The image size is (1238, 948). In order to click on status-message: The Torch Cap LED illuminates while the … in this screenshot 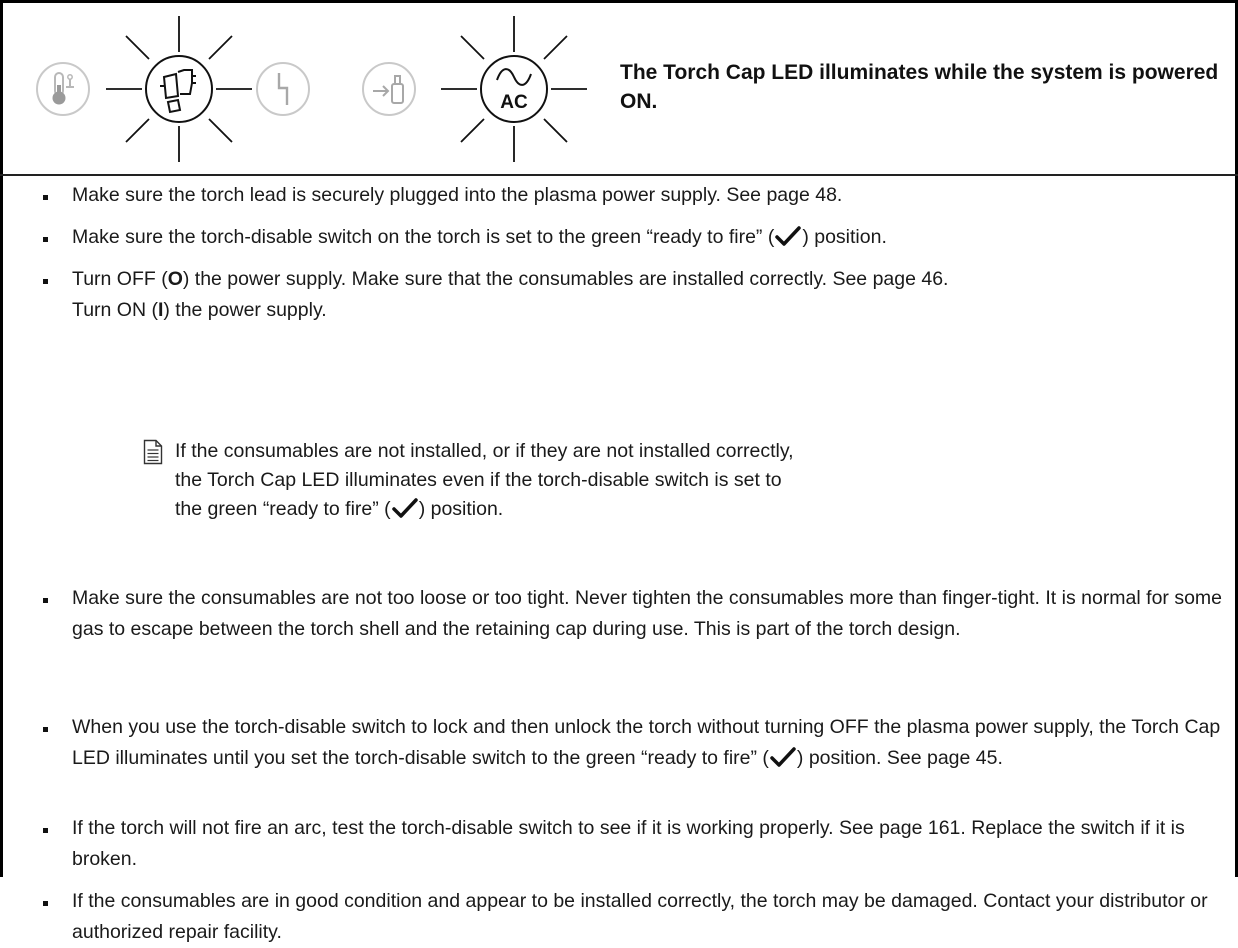, I will do `click(919, 87)`.